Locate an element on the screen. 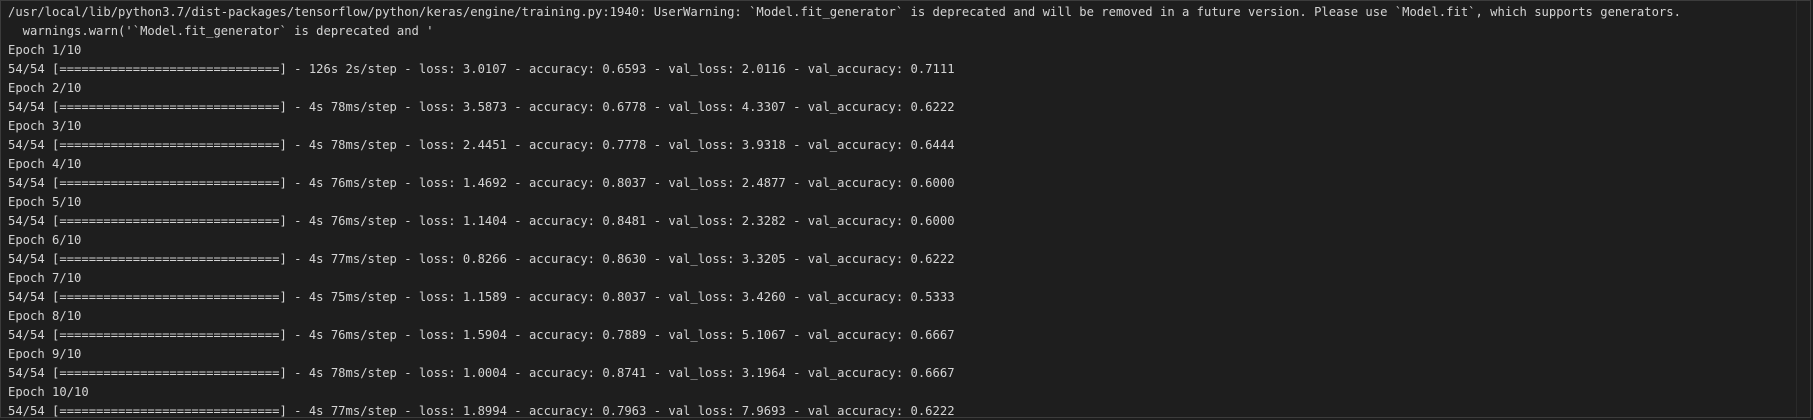 Image resolution: width=1813 pixels, height=420 pixels. epoch-header-5: Epoch 5/10 is located at coordinates (45, 202).